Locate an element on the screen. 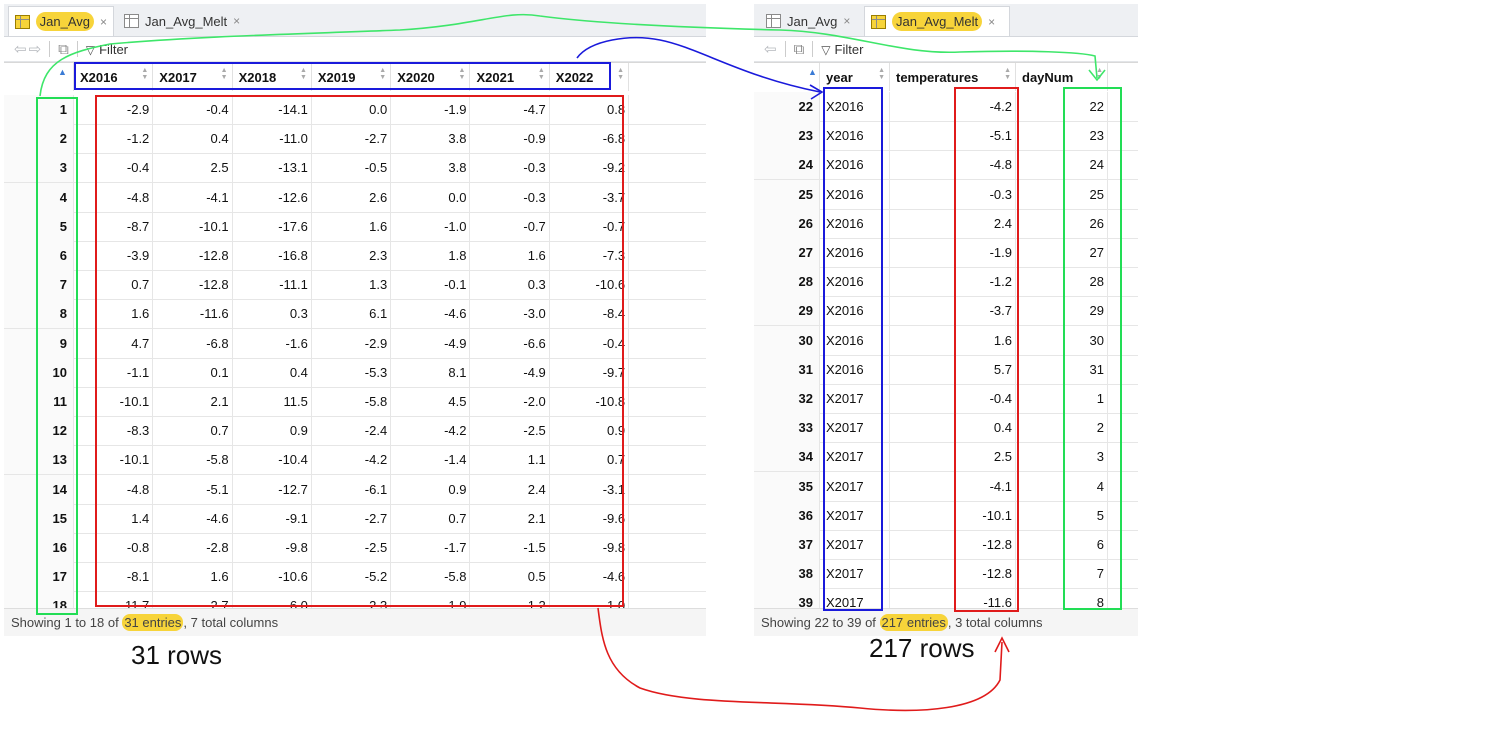 Image resolution: width=1500 pixels, height=750 pixels. red-arrow is located at coordinates (800, 659).